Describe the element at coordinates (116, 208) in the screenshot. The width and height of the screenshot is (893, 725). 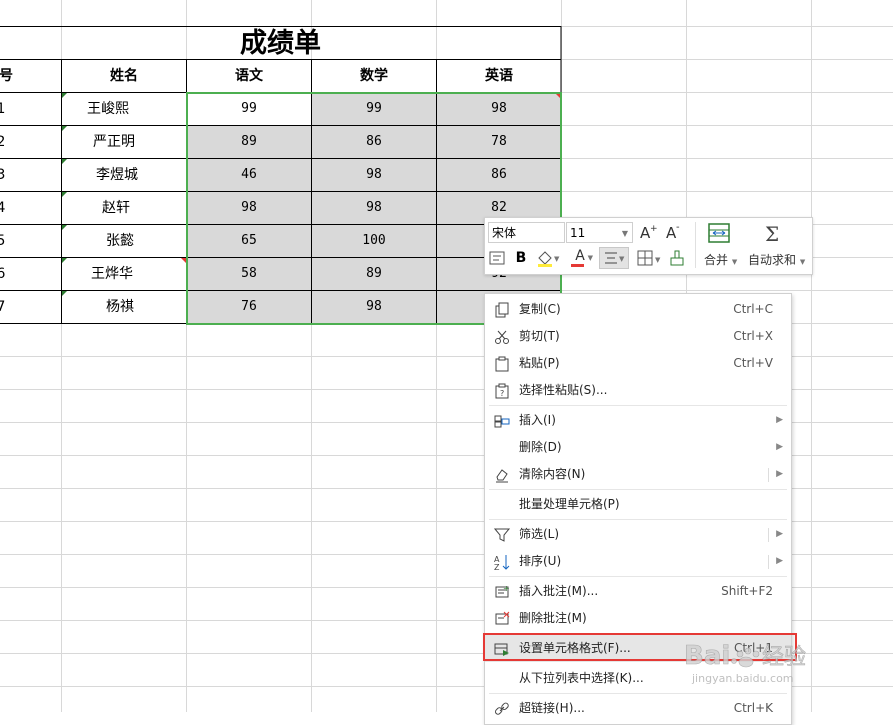
I see `table-row-name: 赵轩` at that location.